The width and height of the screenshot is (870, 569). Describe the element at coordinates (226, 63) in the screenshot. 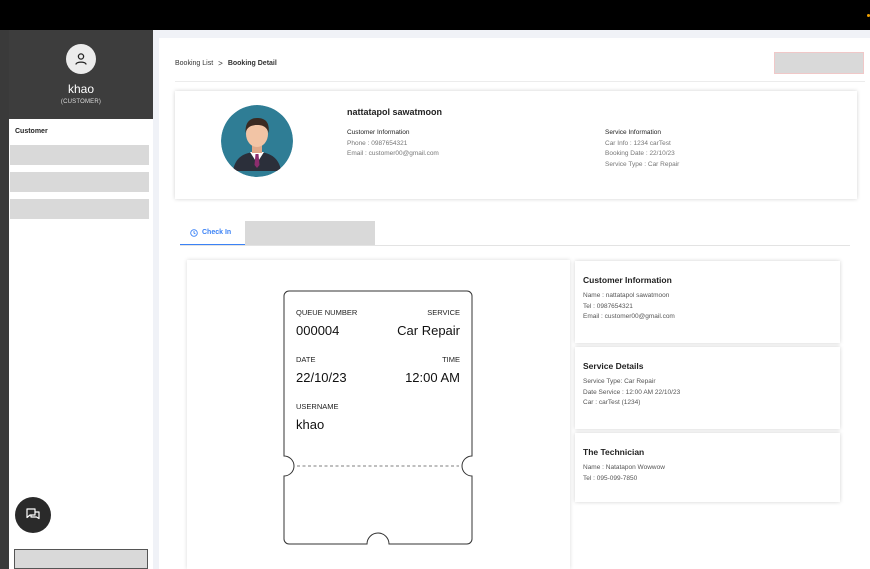

I see `breadcrumb: Booking List > Booking Detail` at that location.